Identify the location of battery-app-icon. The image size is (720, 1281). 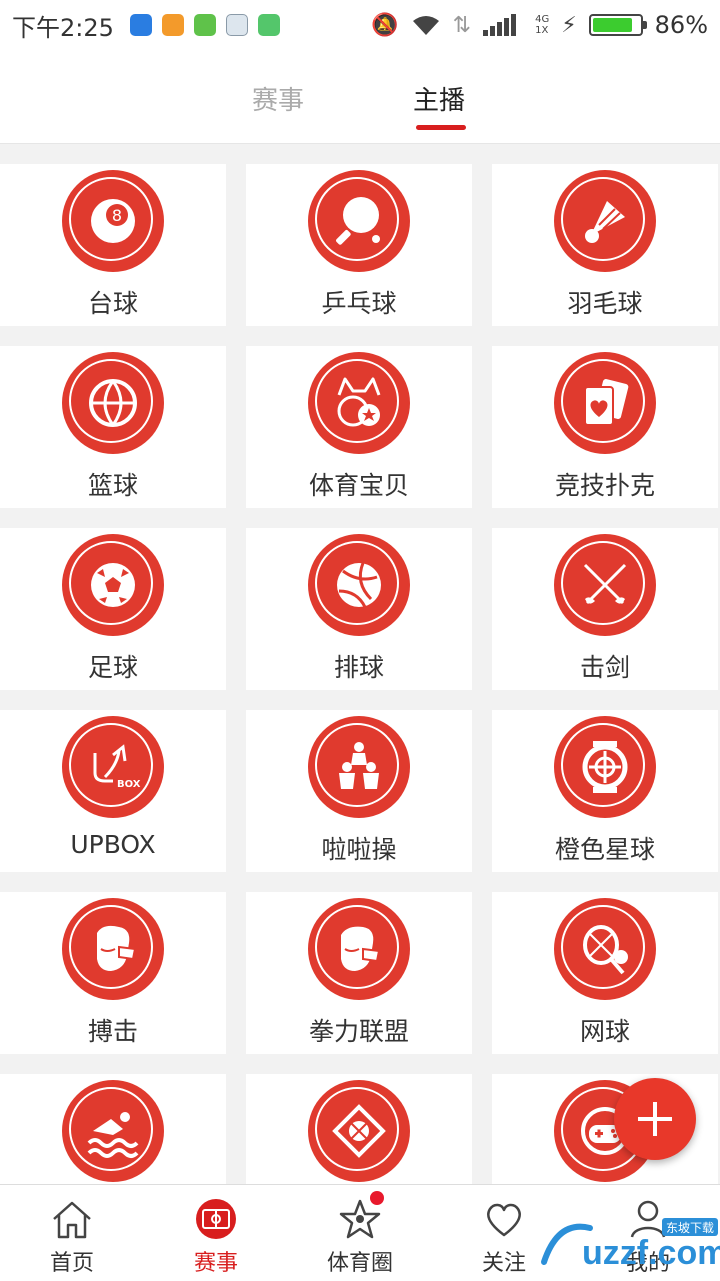
(204, 25).